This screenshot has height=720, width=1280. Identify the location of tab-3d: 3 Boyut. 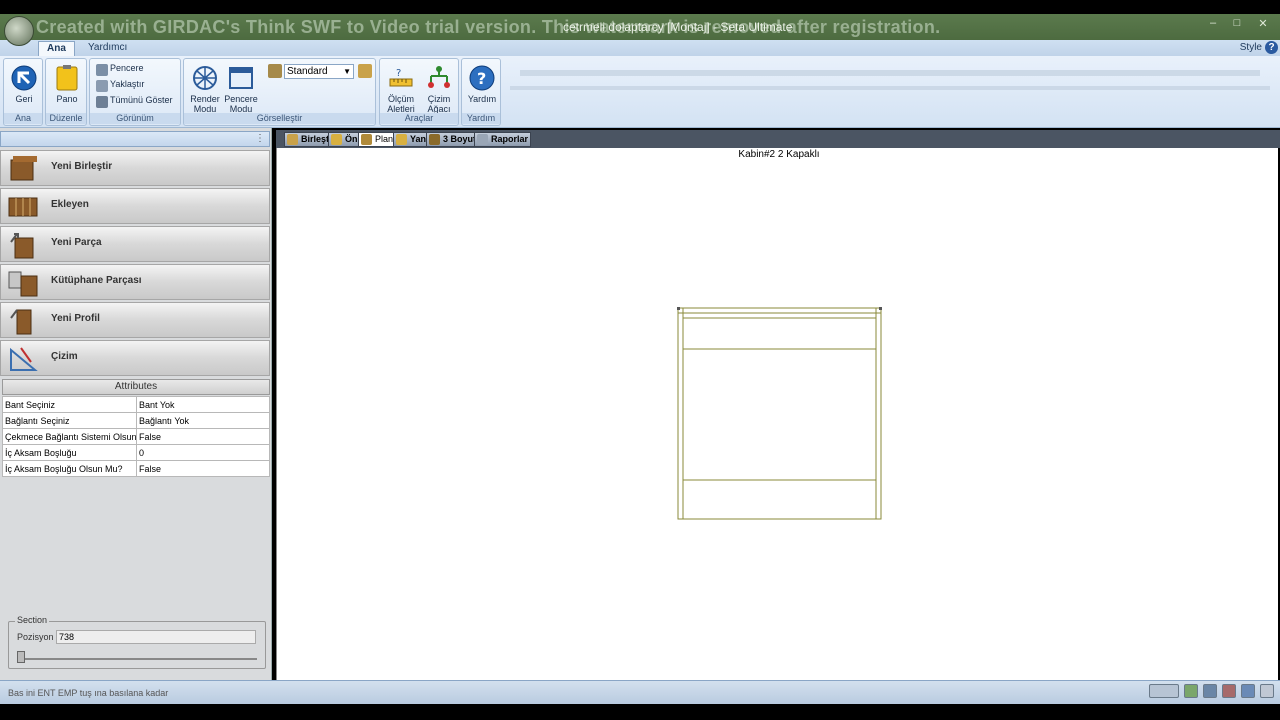
(453, 139).